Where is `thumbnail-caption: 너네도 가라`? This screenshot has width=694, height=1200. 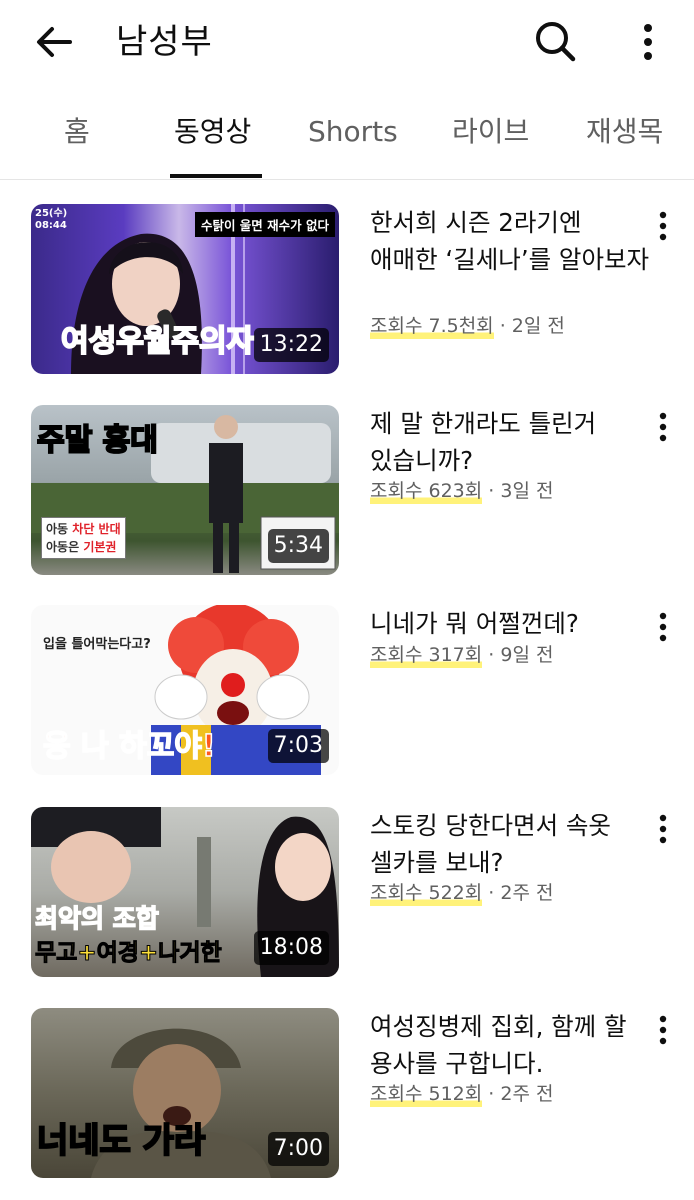
thumbnail-caption: 너네도 가라 is located at coordinates (121, 1141).